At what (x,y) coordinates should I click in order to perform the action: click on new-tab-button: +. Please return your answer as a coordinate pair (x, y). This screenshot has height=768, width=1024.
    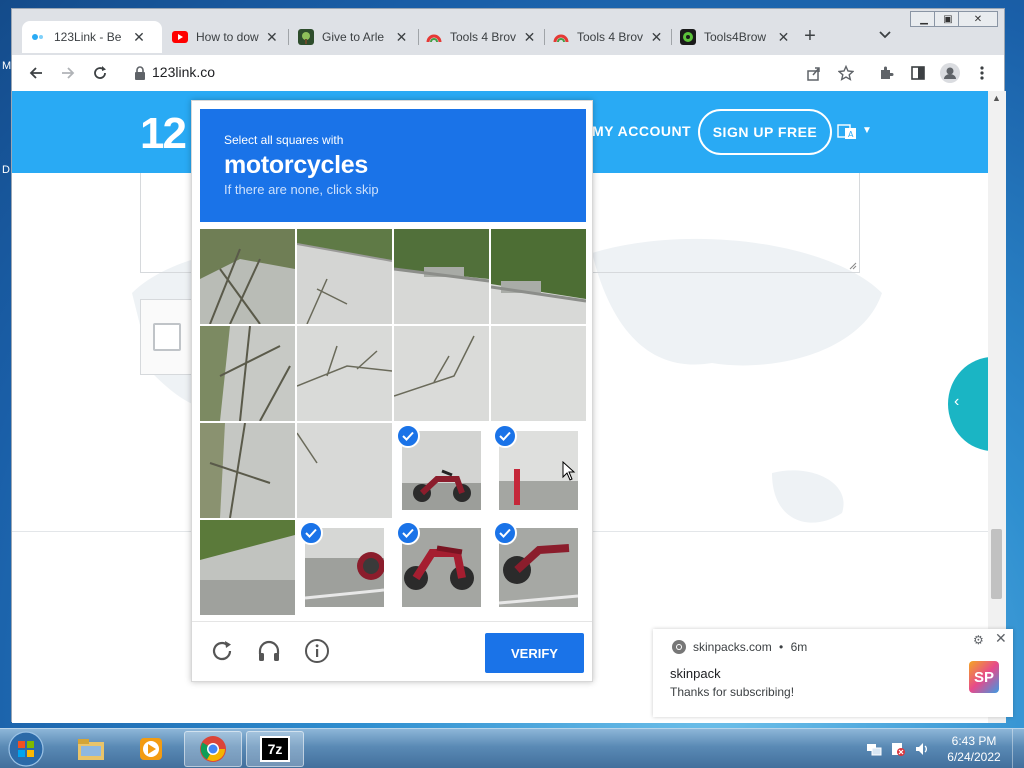
    Looking at the image, I should click on (810, 36).